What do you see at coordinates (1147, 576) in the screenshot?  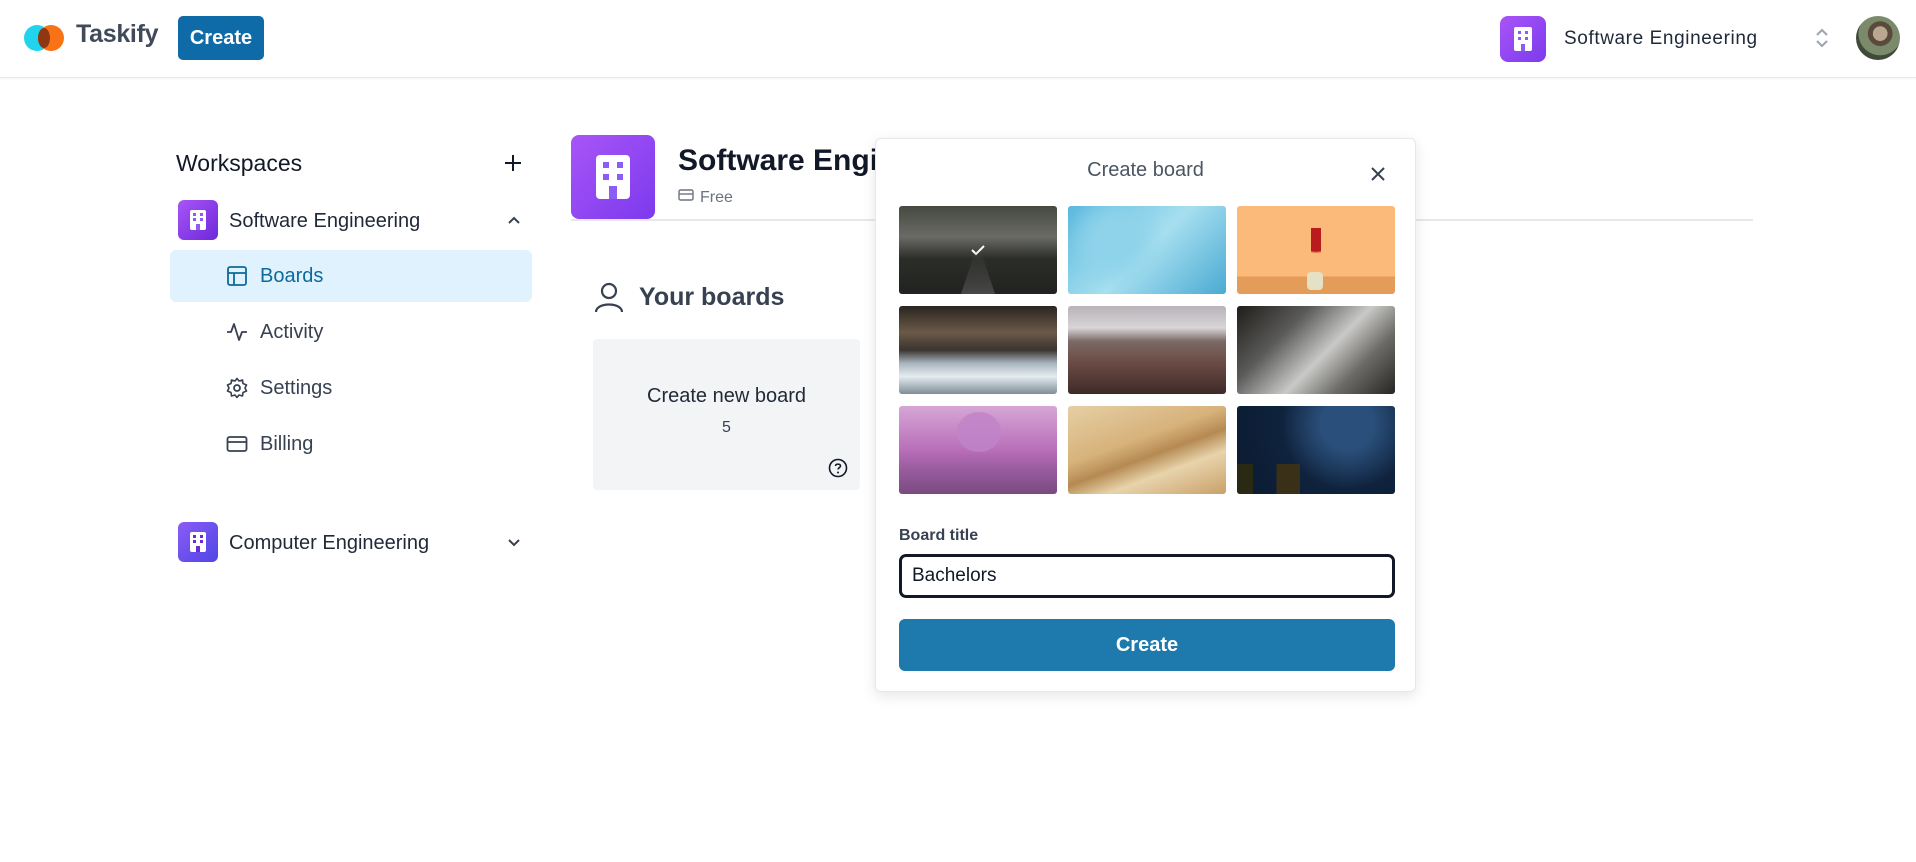 I see `board-title-input` at bounding box center [1147, 576].